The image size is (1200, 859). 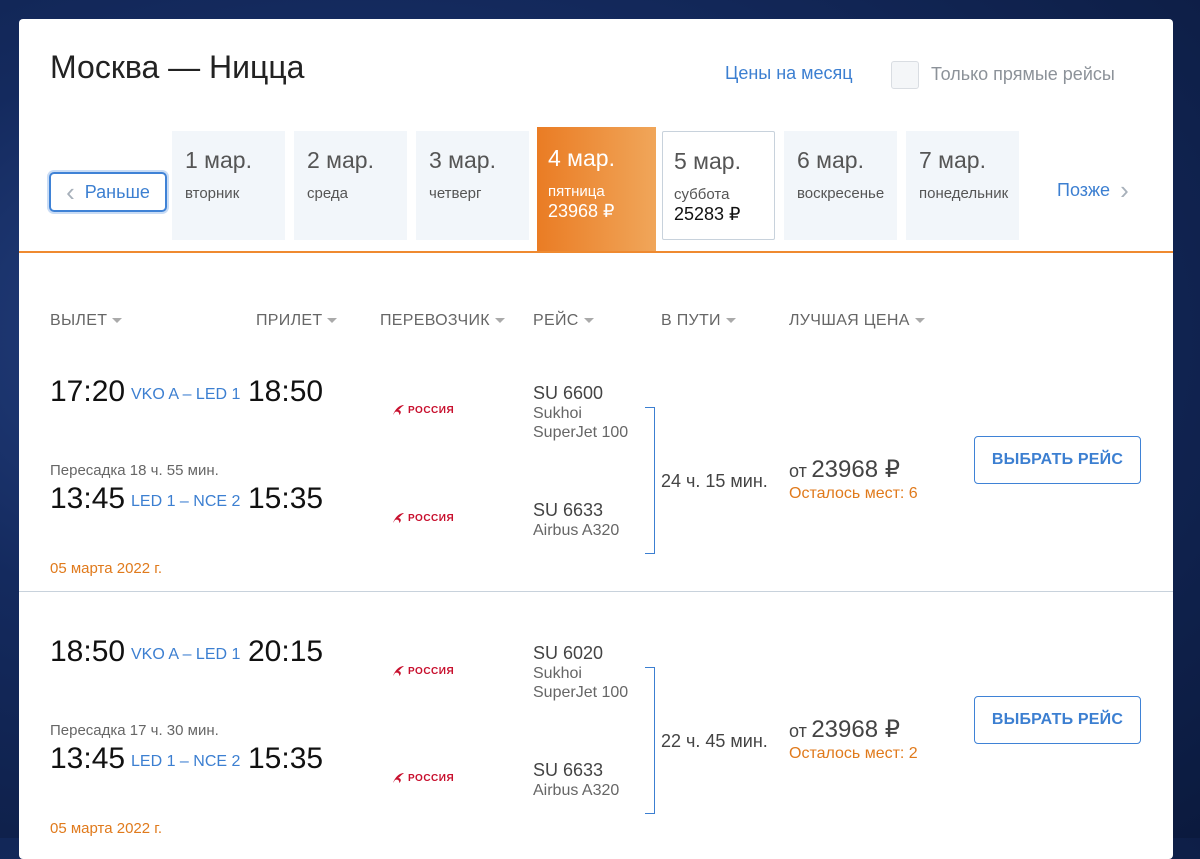 I want to click on sort-flight: РЕЙС, so click(x=563, y=321).